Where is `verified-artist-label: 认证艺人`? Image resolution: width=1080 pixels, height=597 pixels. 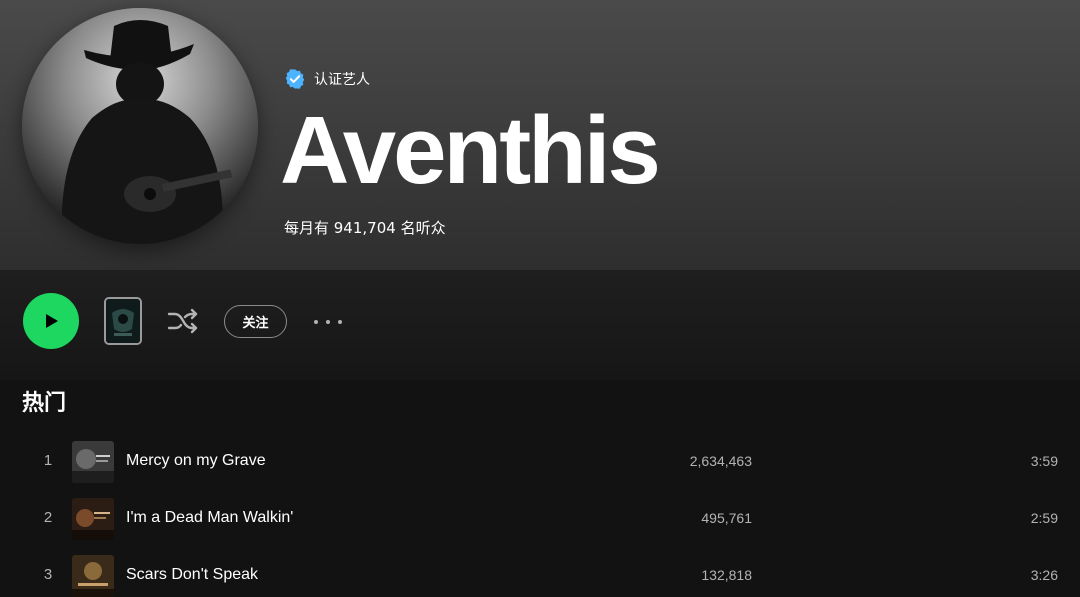 verified-artist-label: 认证艺人 is located at coordinates (342, 80).